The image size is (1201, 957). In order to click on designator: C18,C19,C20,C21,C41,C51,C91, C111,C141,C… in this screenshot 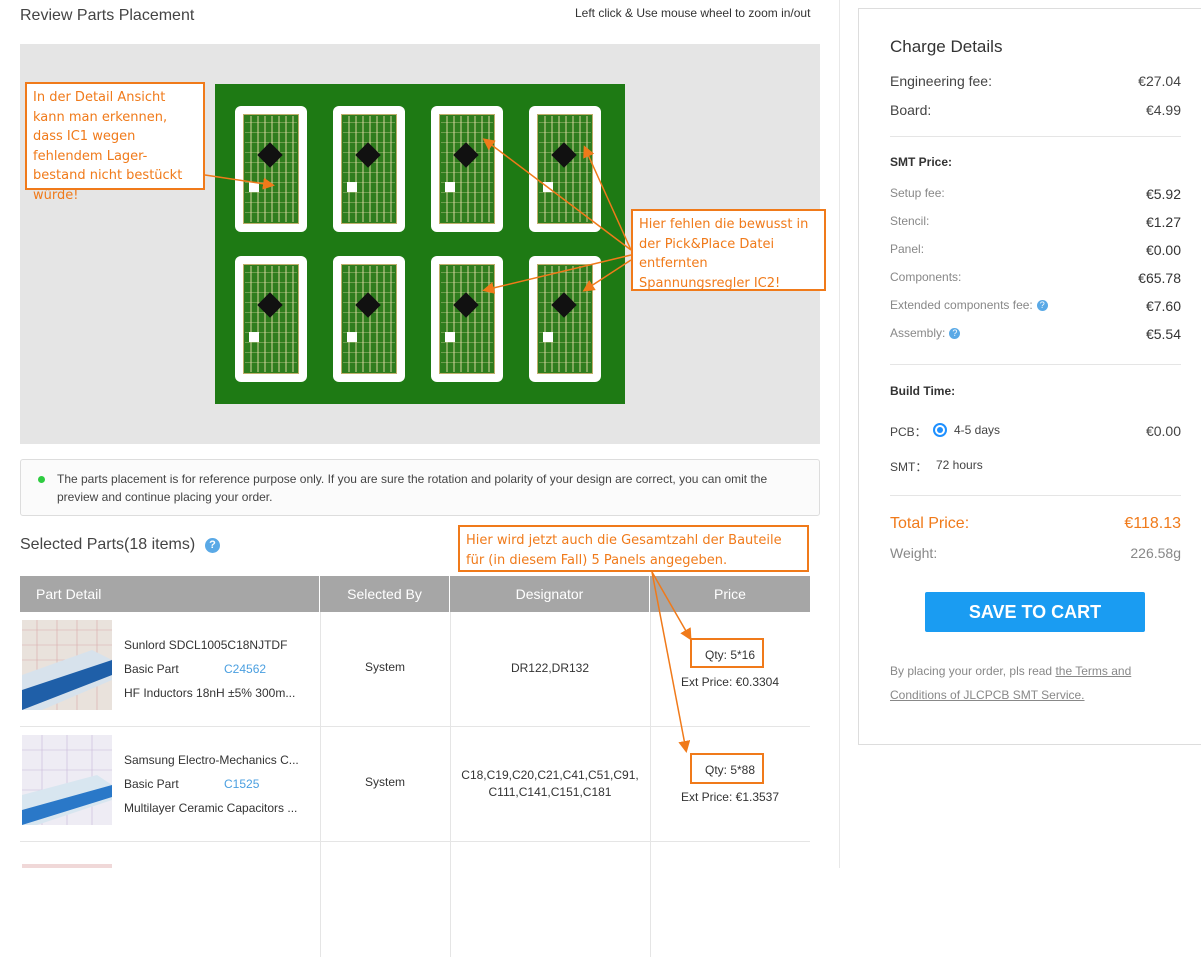, I will do `click(550, 783)`.